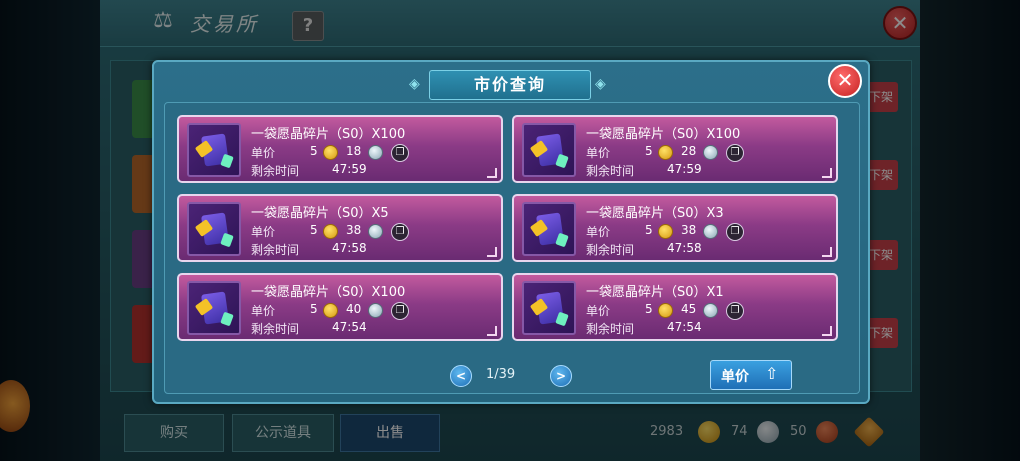  What do you see at coordinates (655, 213) in the screenshot?
I see `listing-name: 一袋愿晶碎片（S0）X3` at bounding box center [655, 213].